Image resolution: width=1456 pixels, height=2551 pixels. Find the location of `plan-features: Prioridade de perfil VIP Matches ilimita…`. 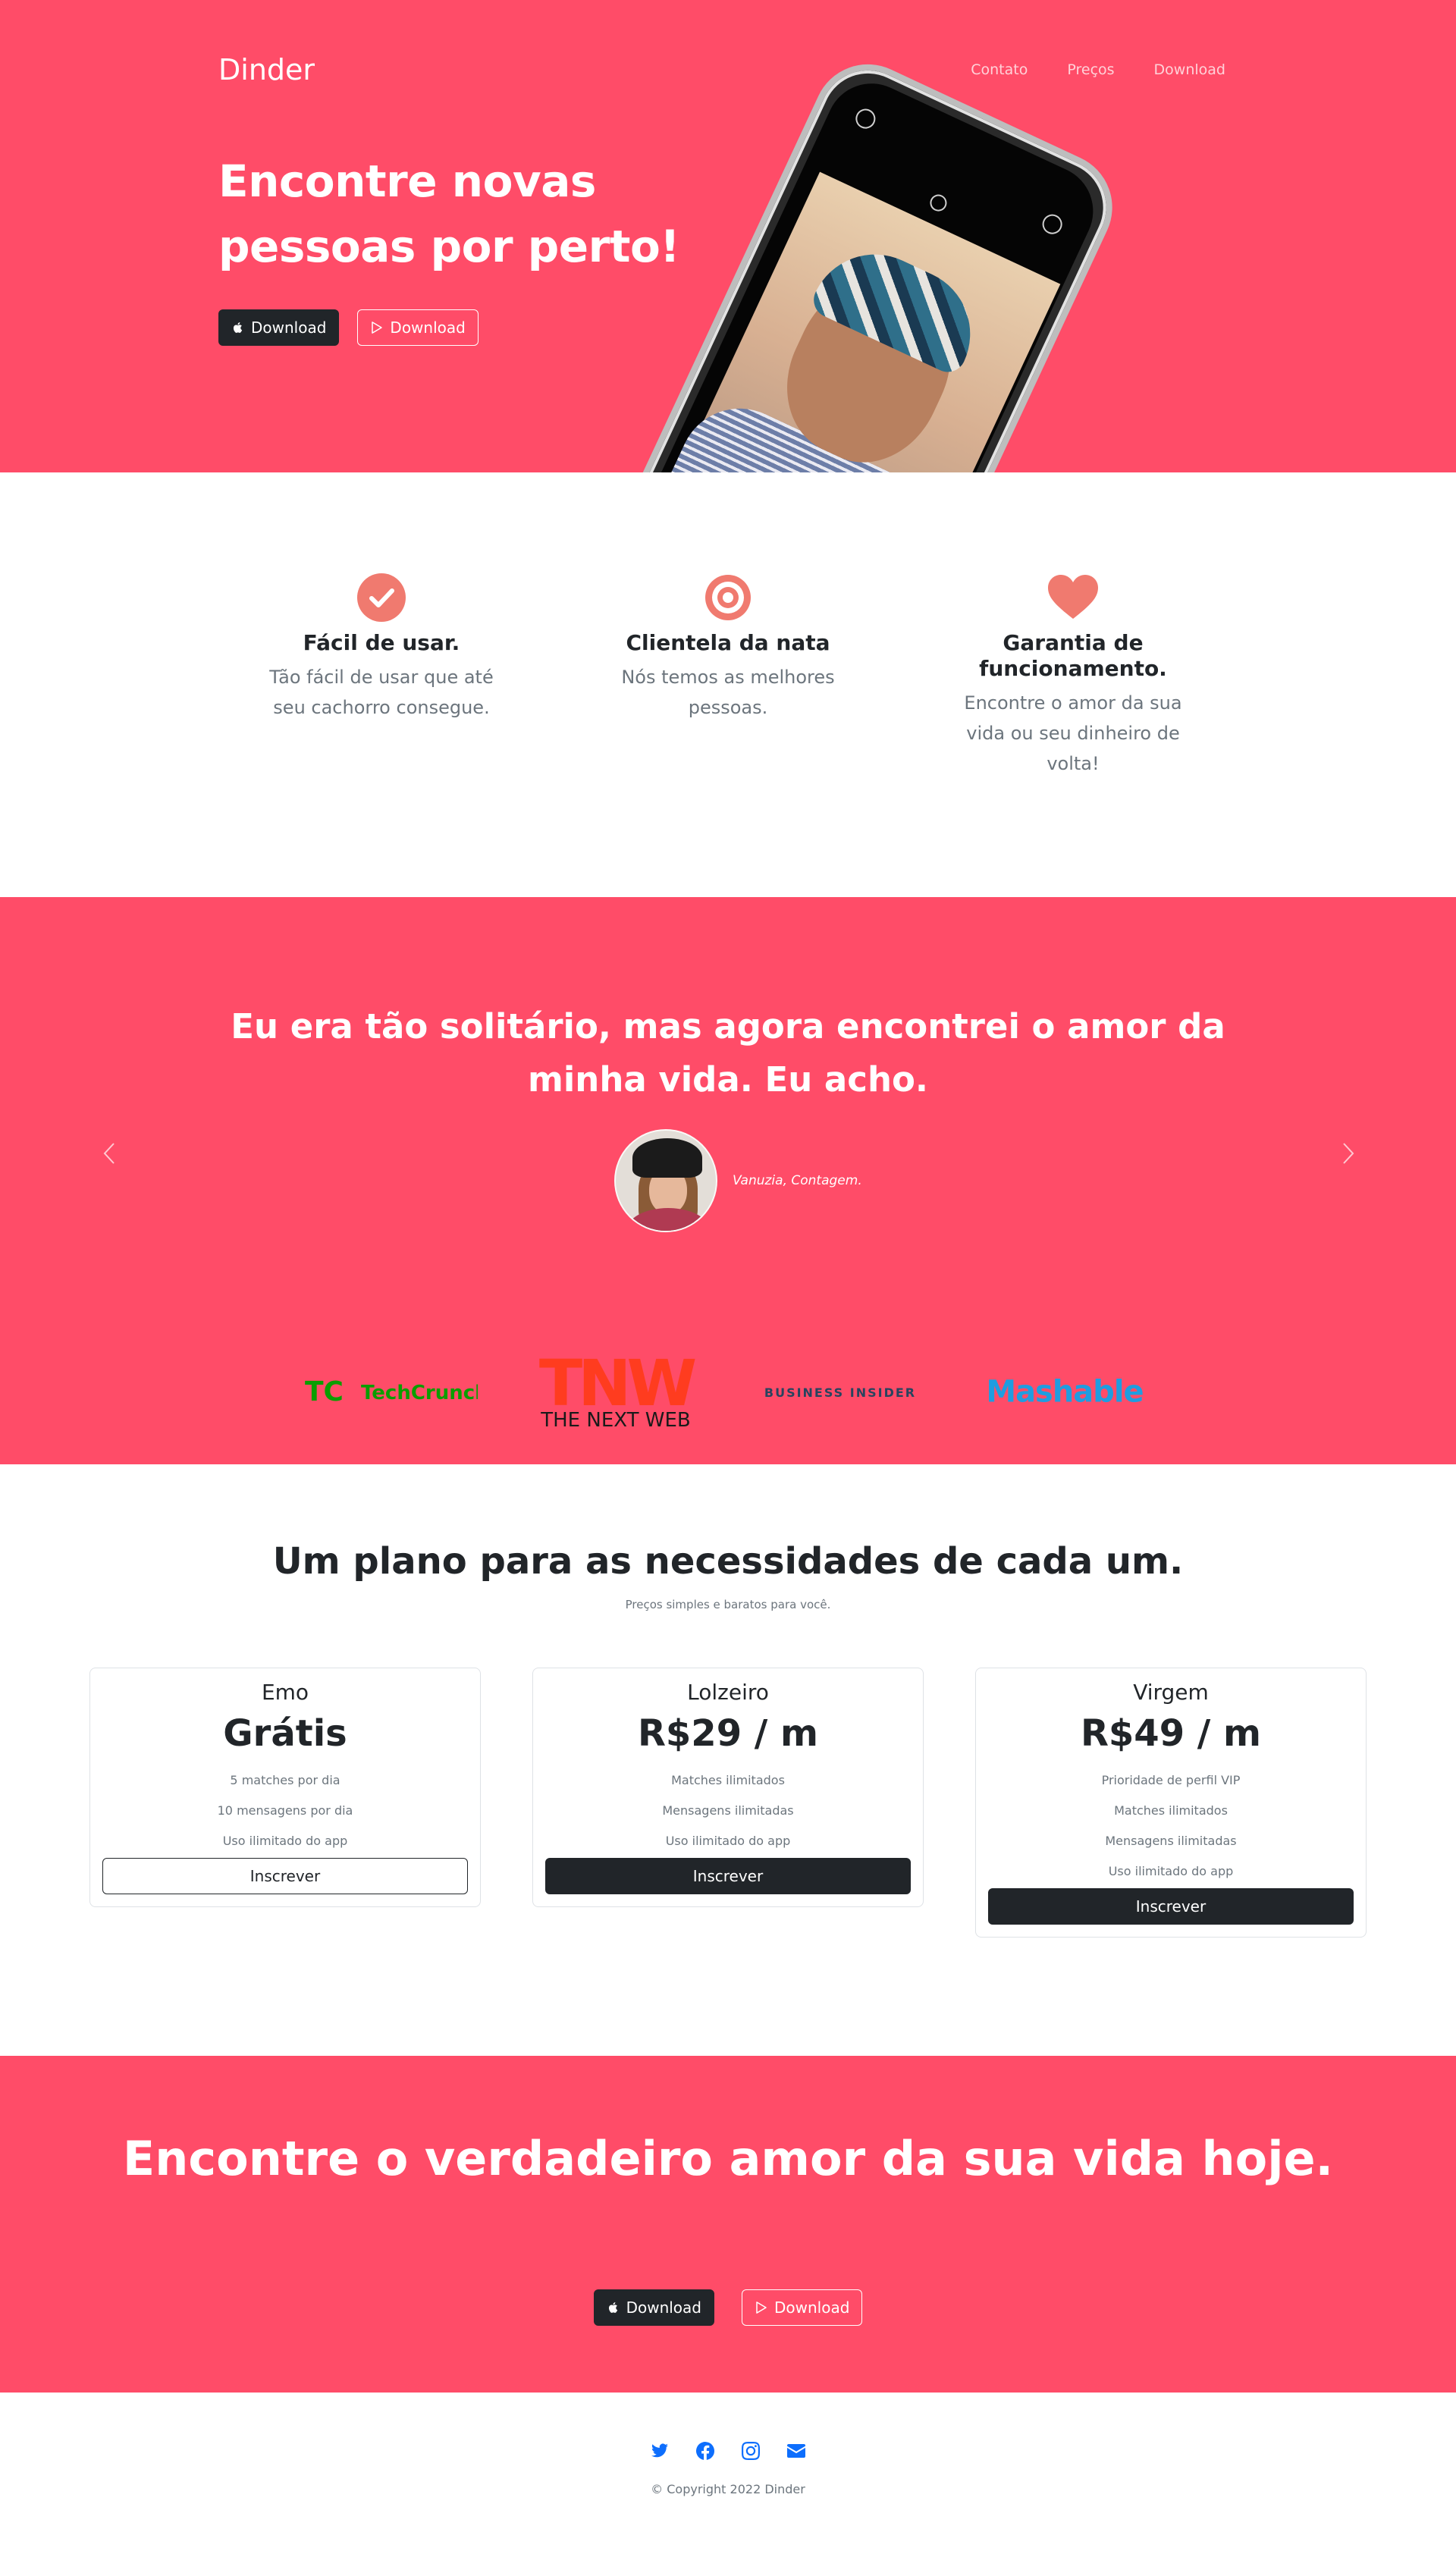

plan-features: Prioridade de perfil VIP Matches ilimita… is located at coordinates (1171, 1826).